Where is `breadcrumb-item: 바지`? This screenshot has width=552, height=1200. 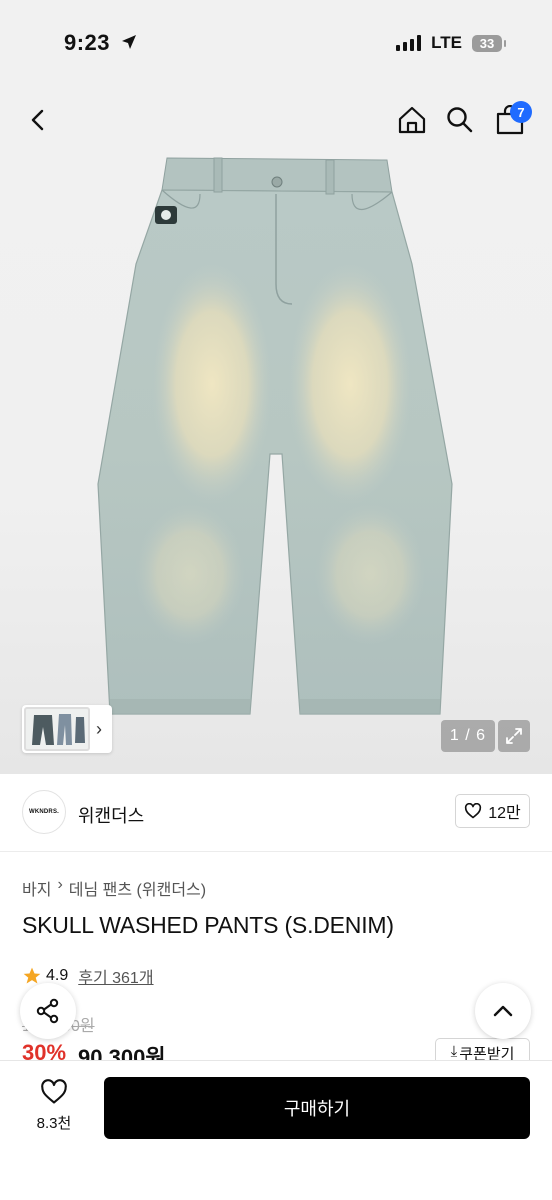 breadcrumb-item: 바지 is located at coordinates (36, 888).